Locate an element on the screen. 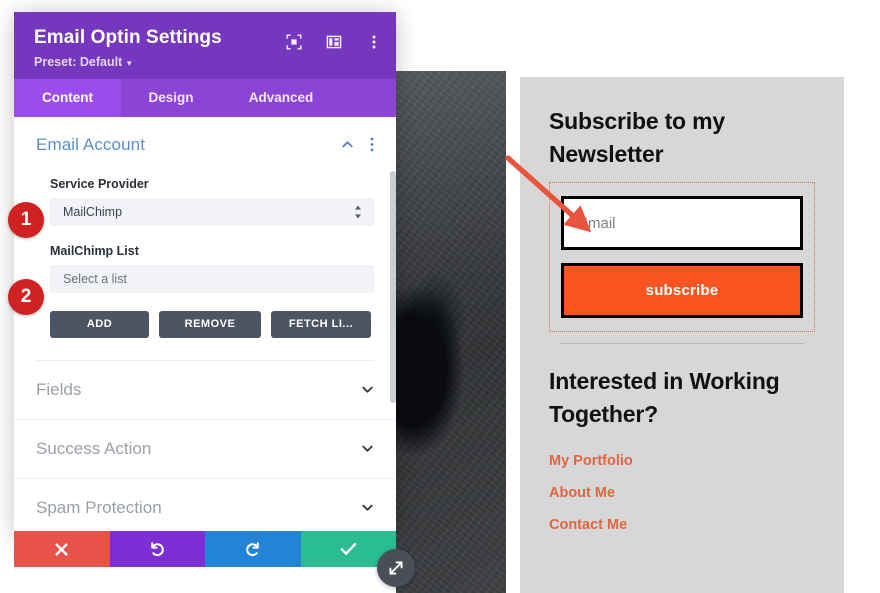  resize-diagonal-icon is located at coordinates (396, 568).